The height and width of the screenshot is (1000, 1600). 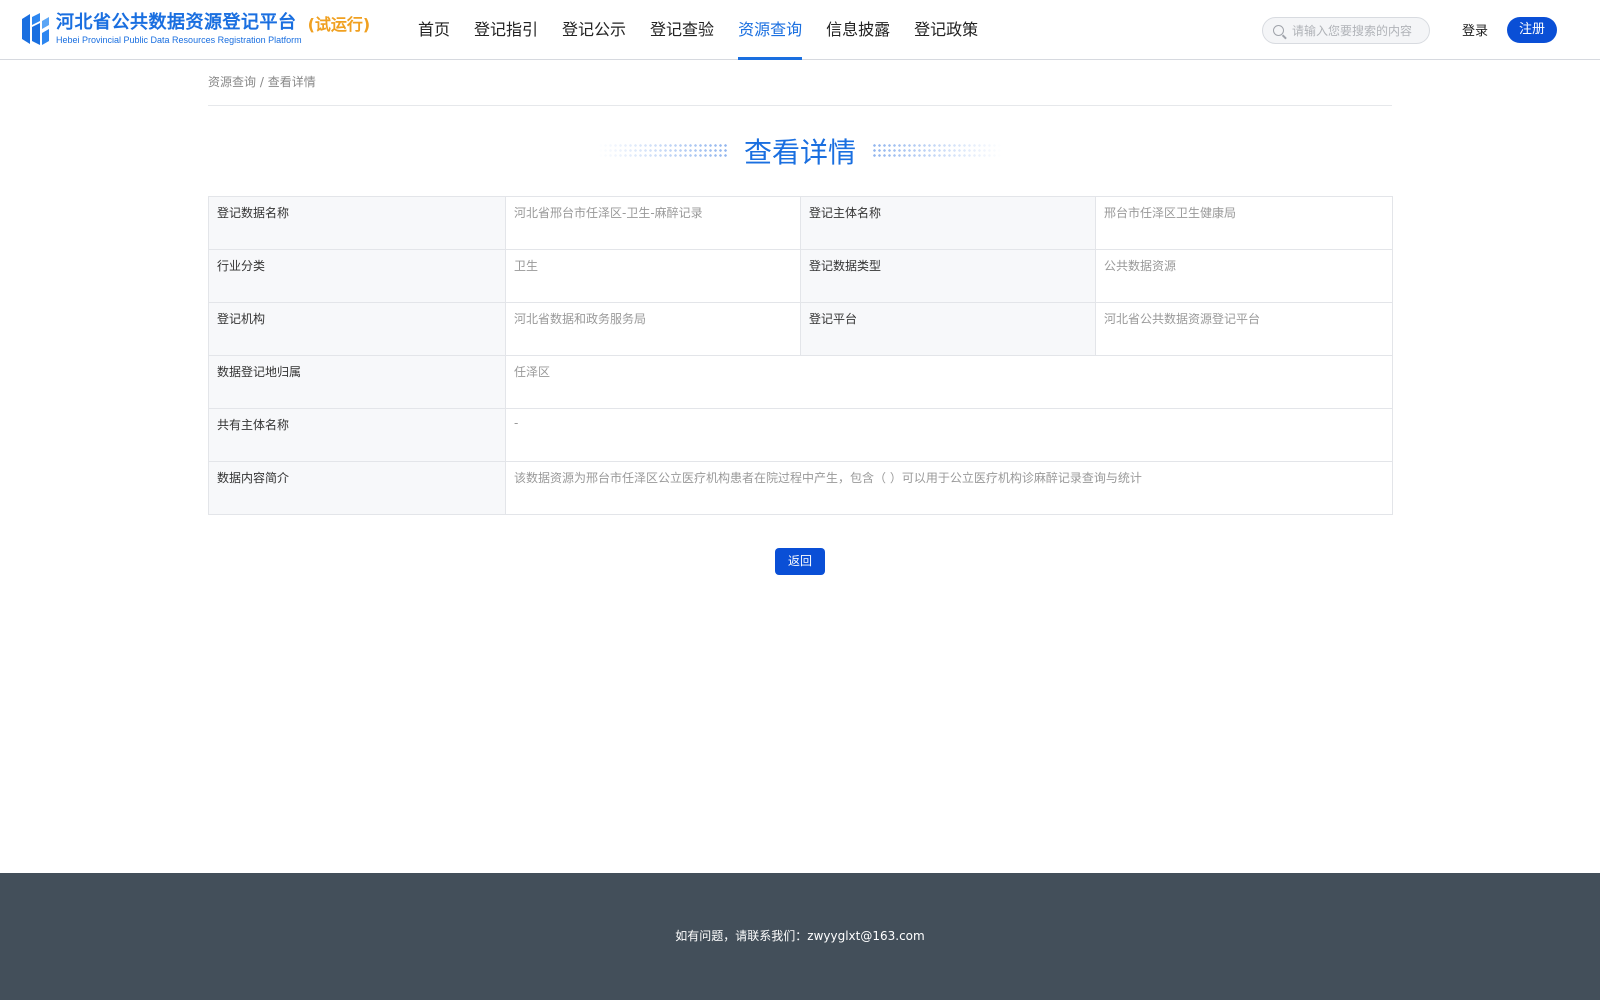 I want to click on table-row: 登记机构 河北省数据和政务服务局 登记平台 河北省公共数据资源登记平台, so click(x=800, y=329).